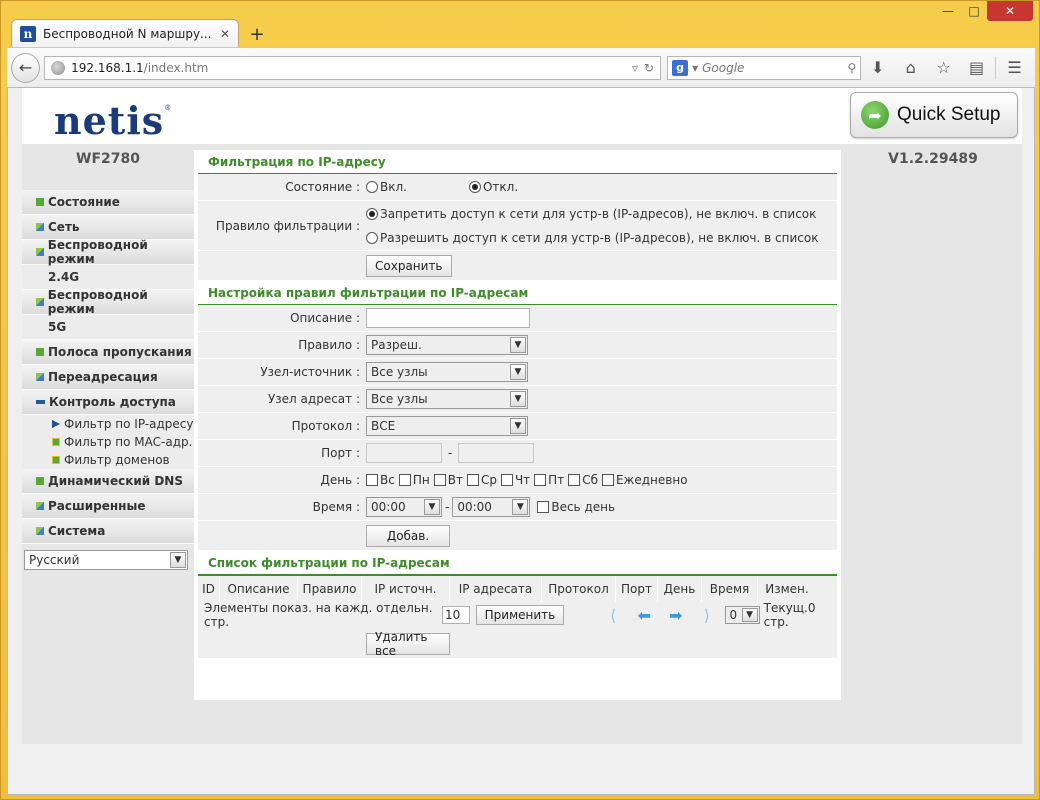 The image size is (1040, 800). Describe the element at coordinates (520, 615) in the screenshot. I see `apply-button: Применить` at that location.